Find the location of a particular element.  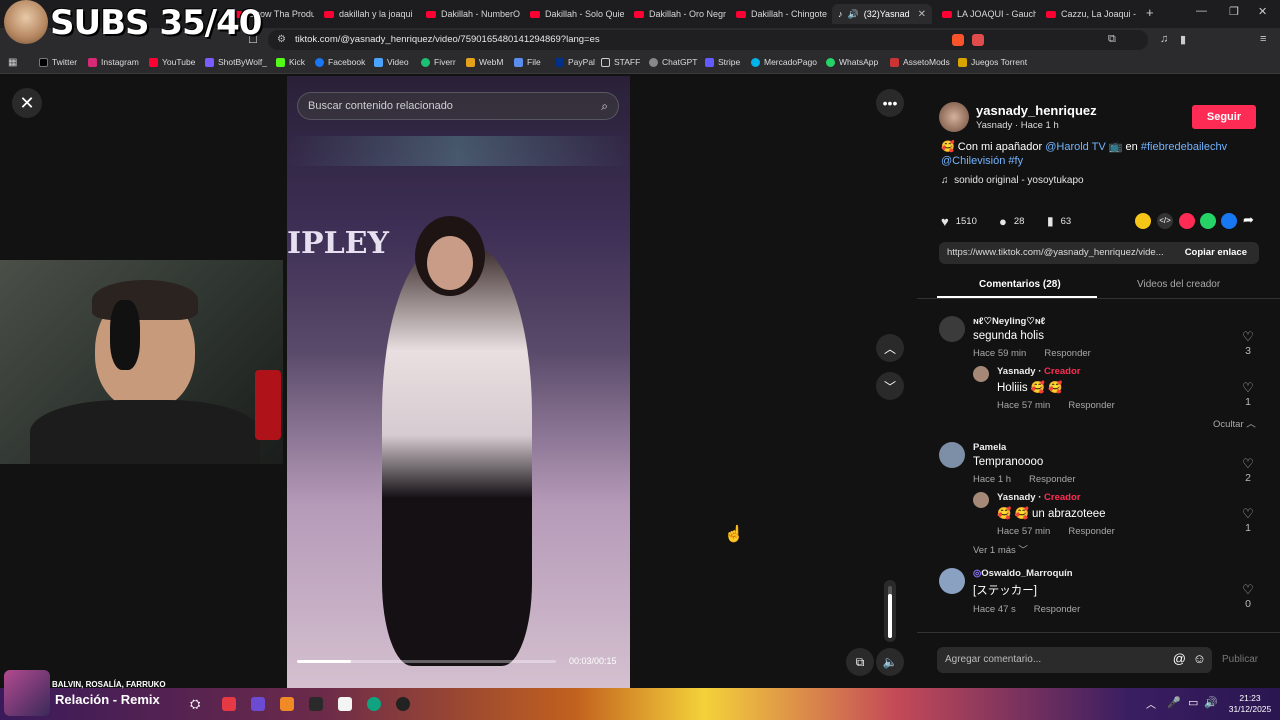

comment-like: ♡ 2 is located at coordinates (1248, 470).